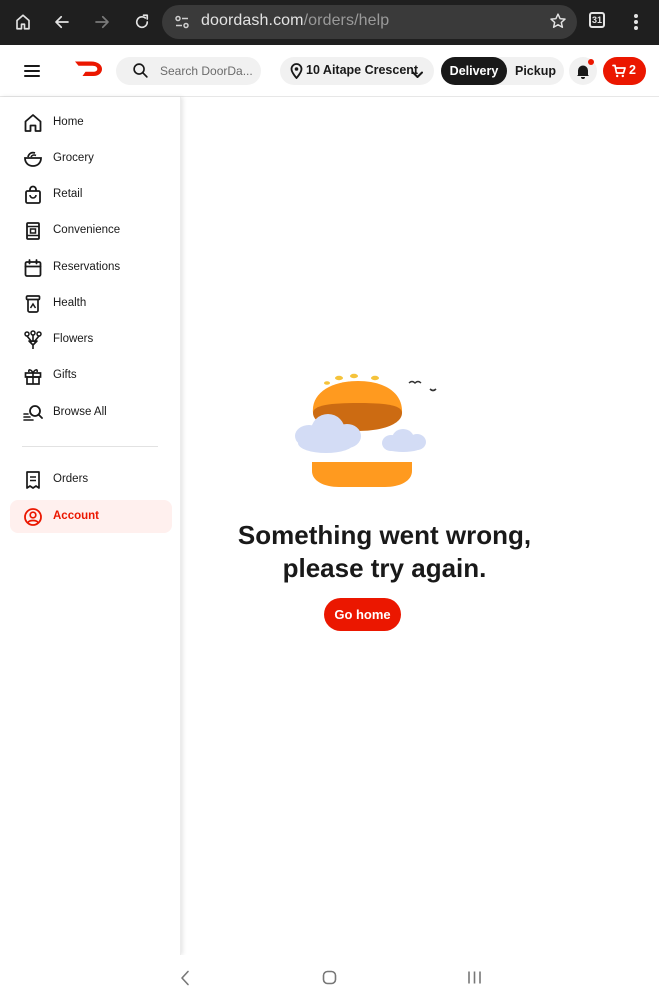 The width and height of the screenshot is (659, 1000). What do you see at coordinates (474, 980) in the screenshot?
I see `system-recents-icon` at bounding box center [474, 980].